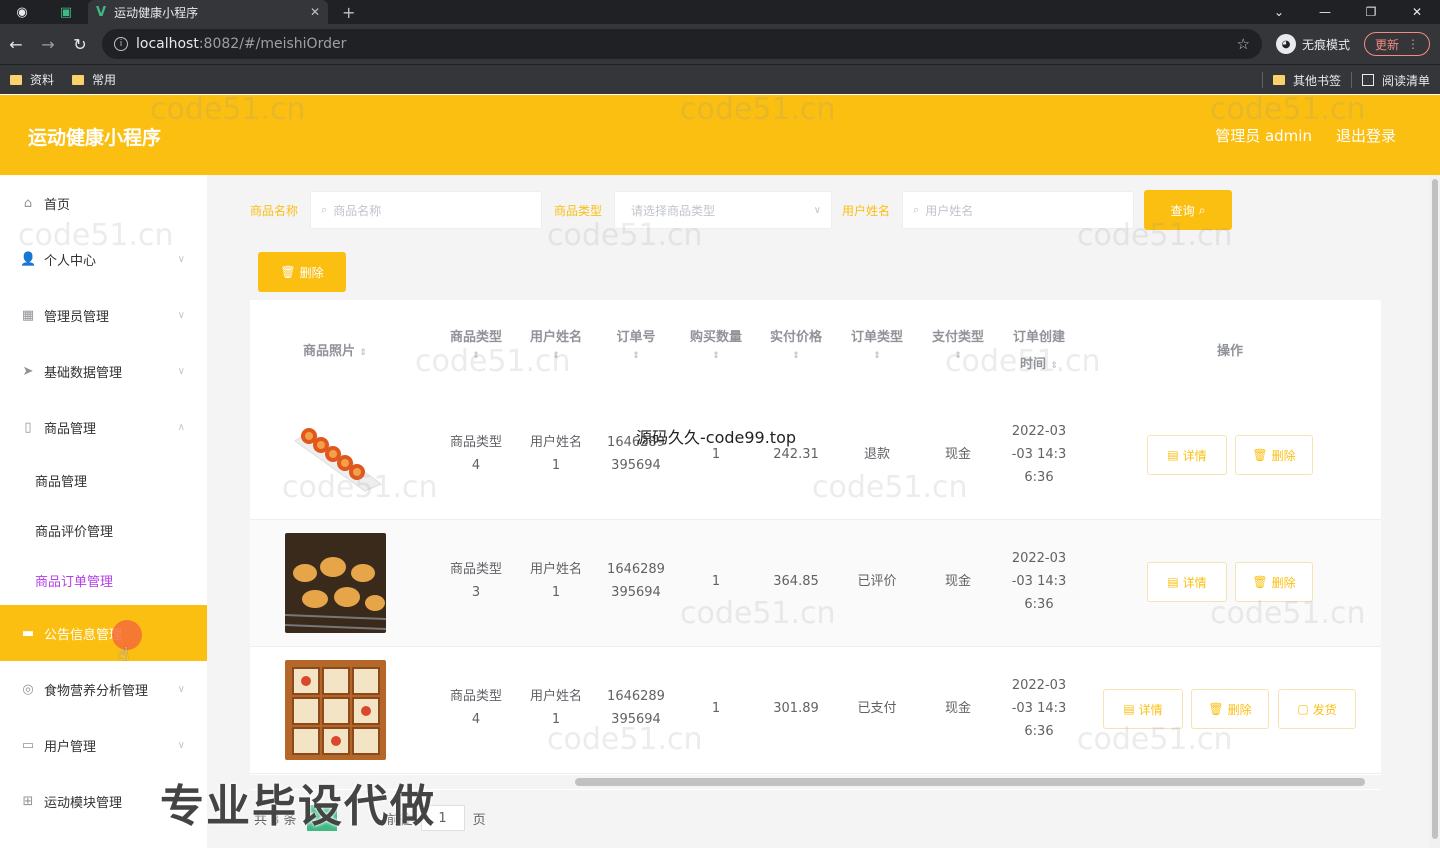 This screenshot has height=848, width=1440. I want to click on header-text: 商品照片, so click(328, 351).